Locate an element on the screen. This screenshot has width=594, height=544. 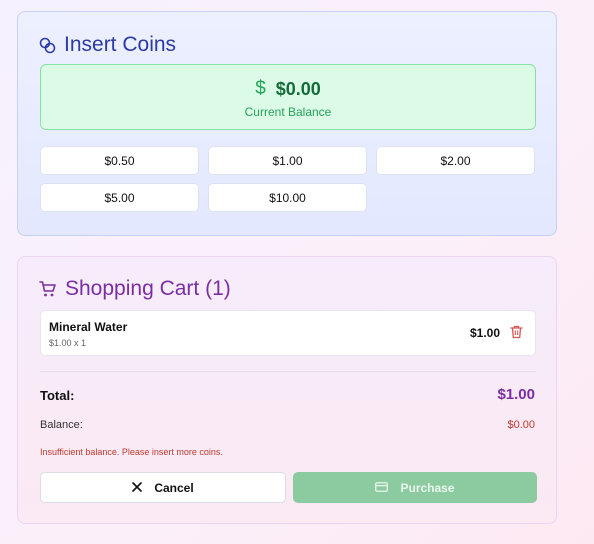
current-balance-amount: $0.00 is located at coordinates (298, 88).